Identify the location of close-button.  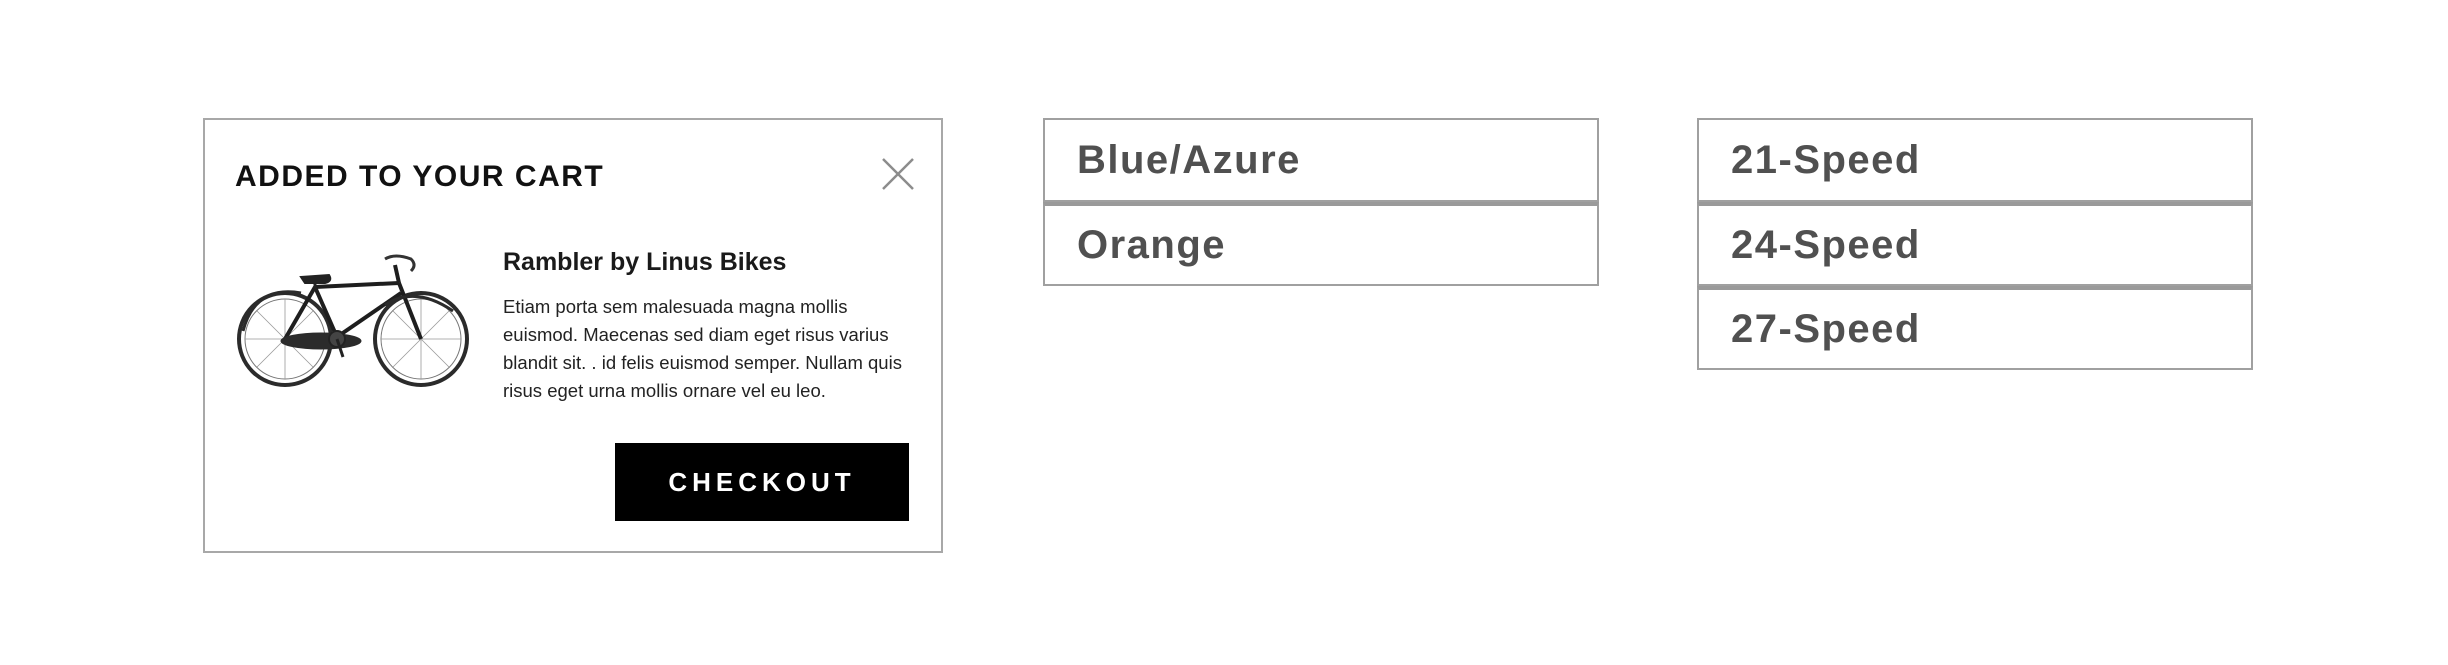
(898, 174).